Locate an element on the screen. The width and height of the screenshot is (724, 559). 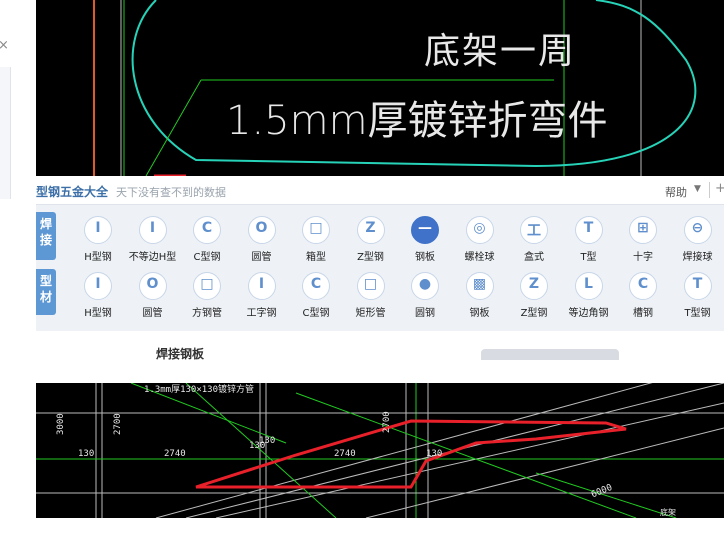
tool-weld-6: — 钢板 is located at coordinates (425, 241).